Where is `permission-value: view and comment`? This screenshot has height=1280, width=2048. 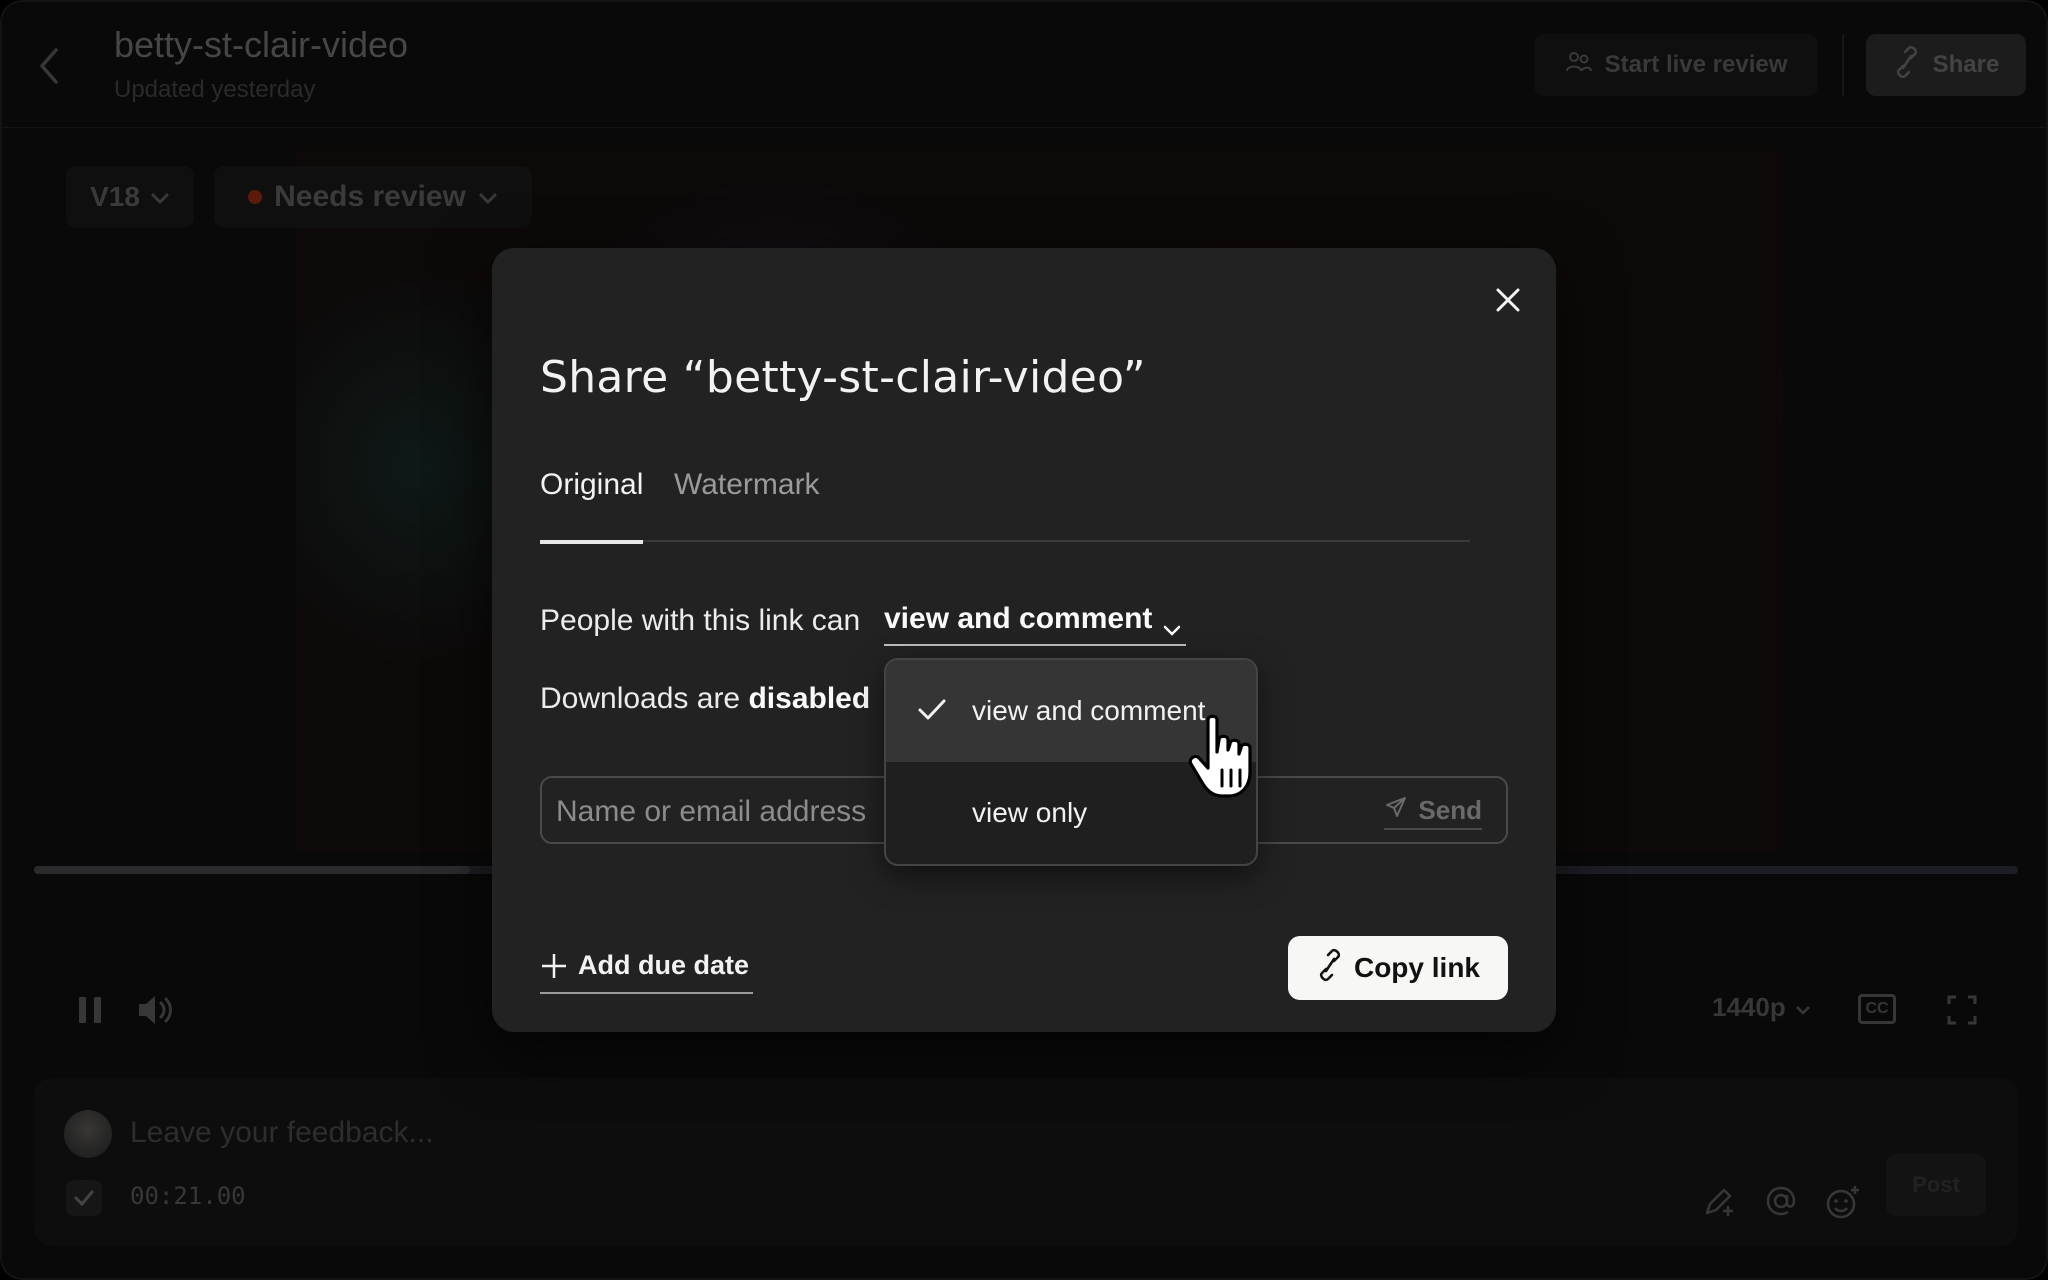
permission-value: view and comment is located at coordinates (1018, 618).